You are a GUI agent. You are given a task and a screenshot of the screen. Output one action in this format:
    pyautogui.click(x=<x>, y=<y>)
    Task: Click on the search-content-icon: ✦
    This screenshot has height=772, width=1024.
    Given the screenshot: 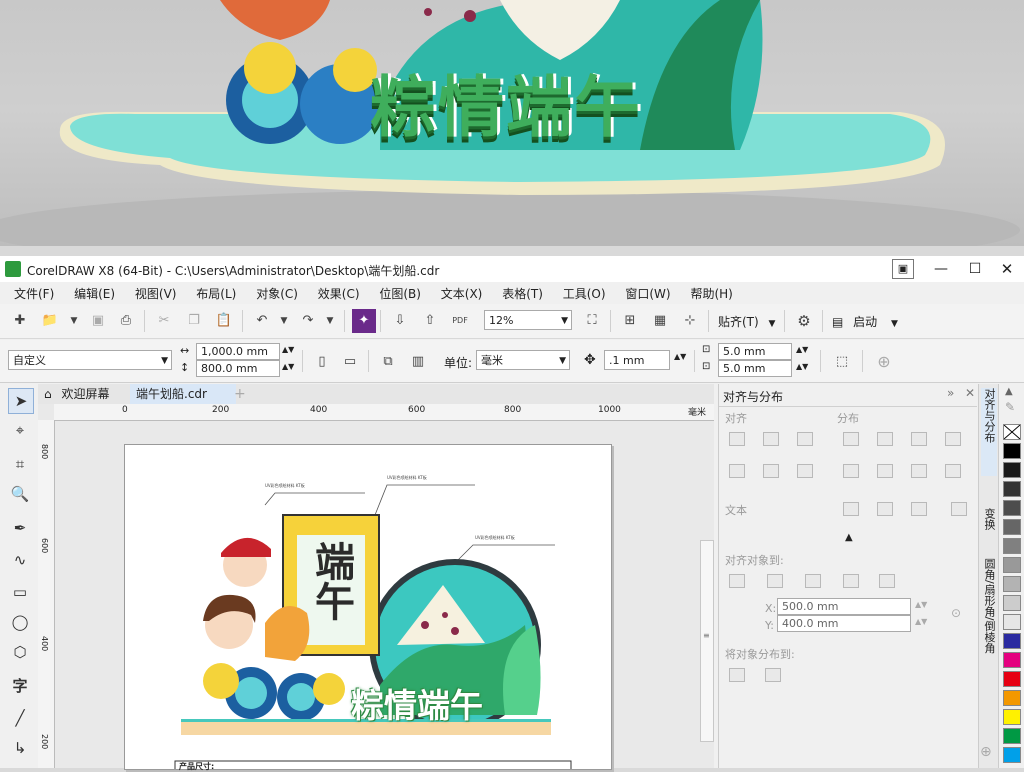 What is the action you would take?
    pyautogui.click(x=364, y=321)
    